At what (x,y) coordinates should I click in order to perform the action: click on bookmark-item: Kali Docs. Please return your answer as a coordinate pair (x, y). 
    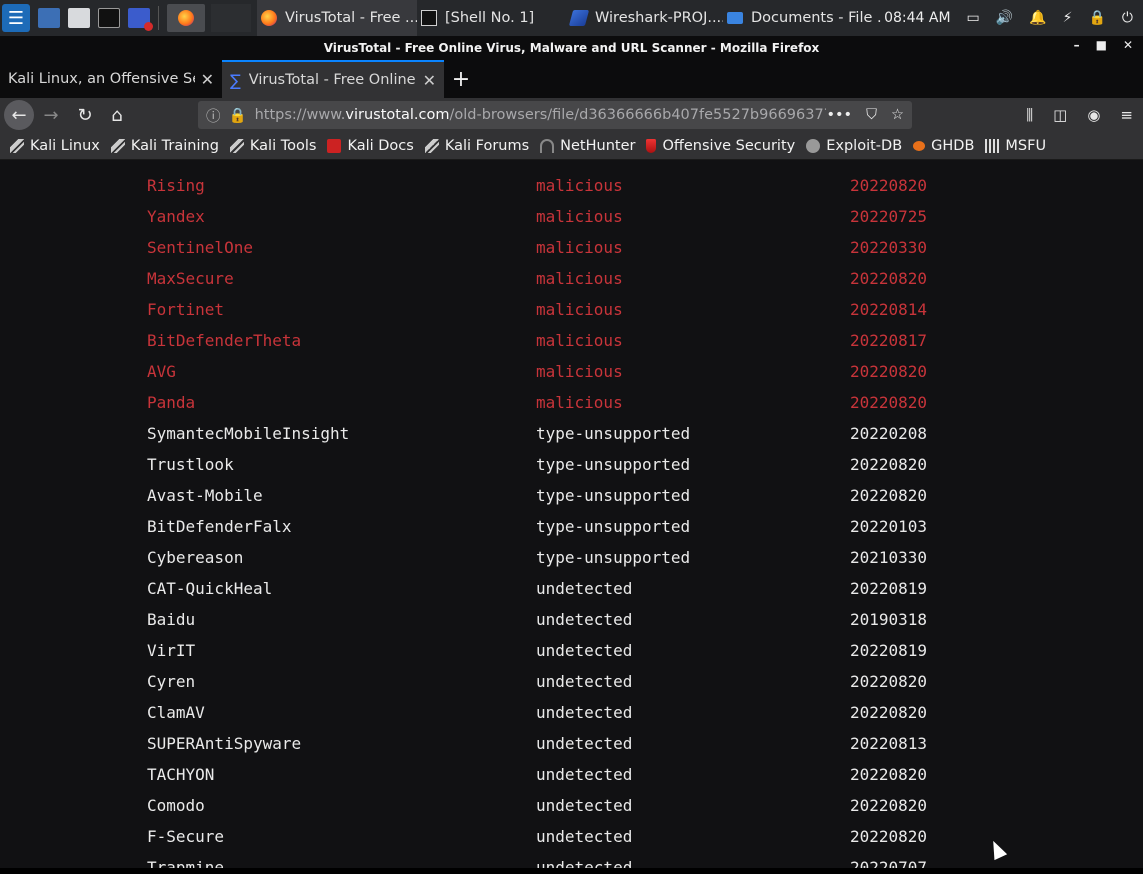
    Looking at the image, I should click on (370, 145).